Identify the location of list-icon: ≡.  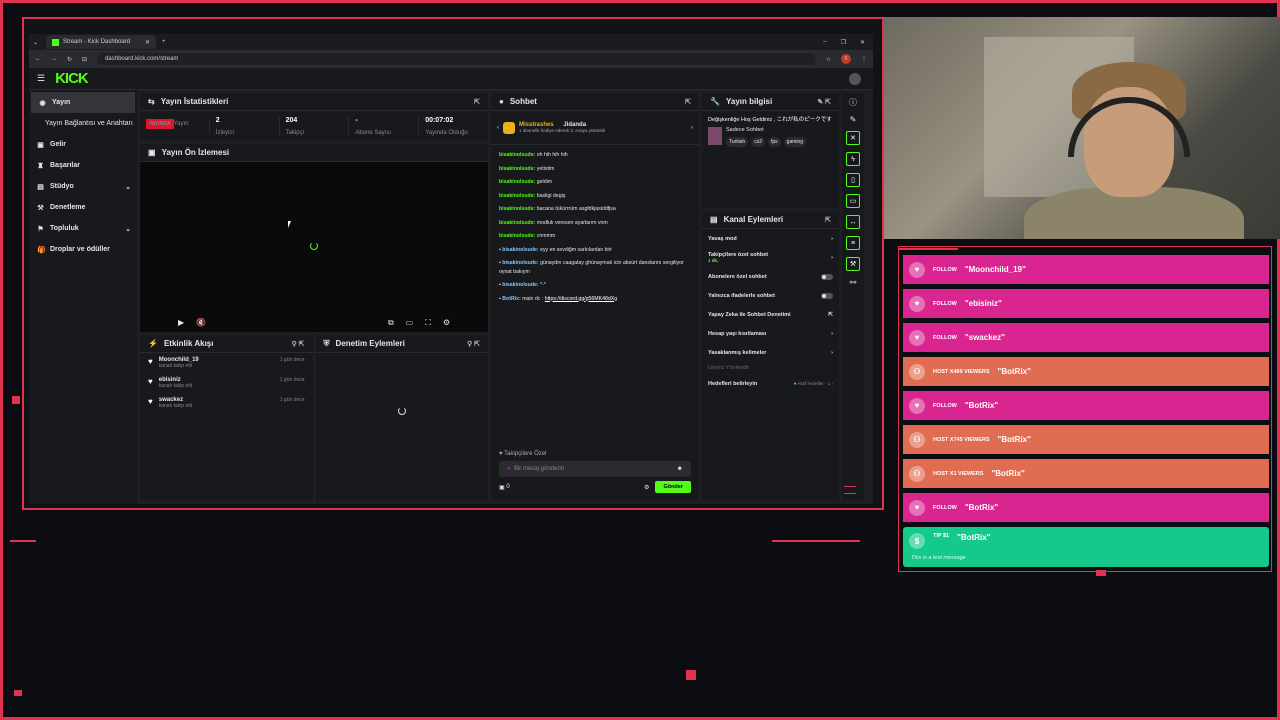
(853, 243).